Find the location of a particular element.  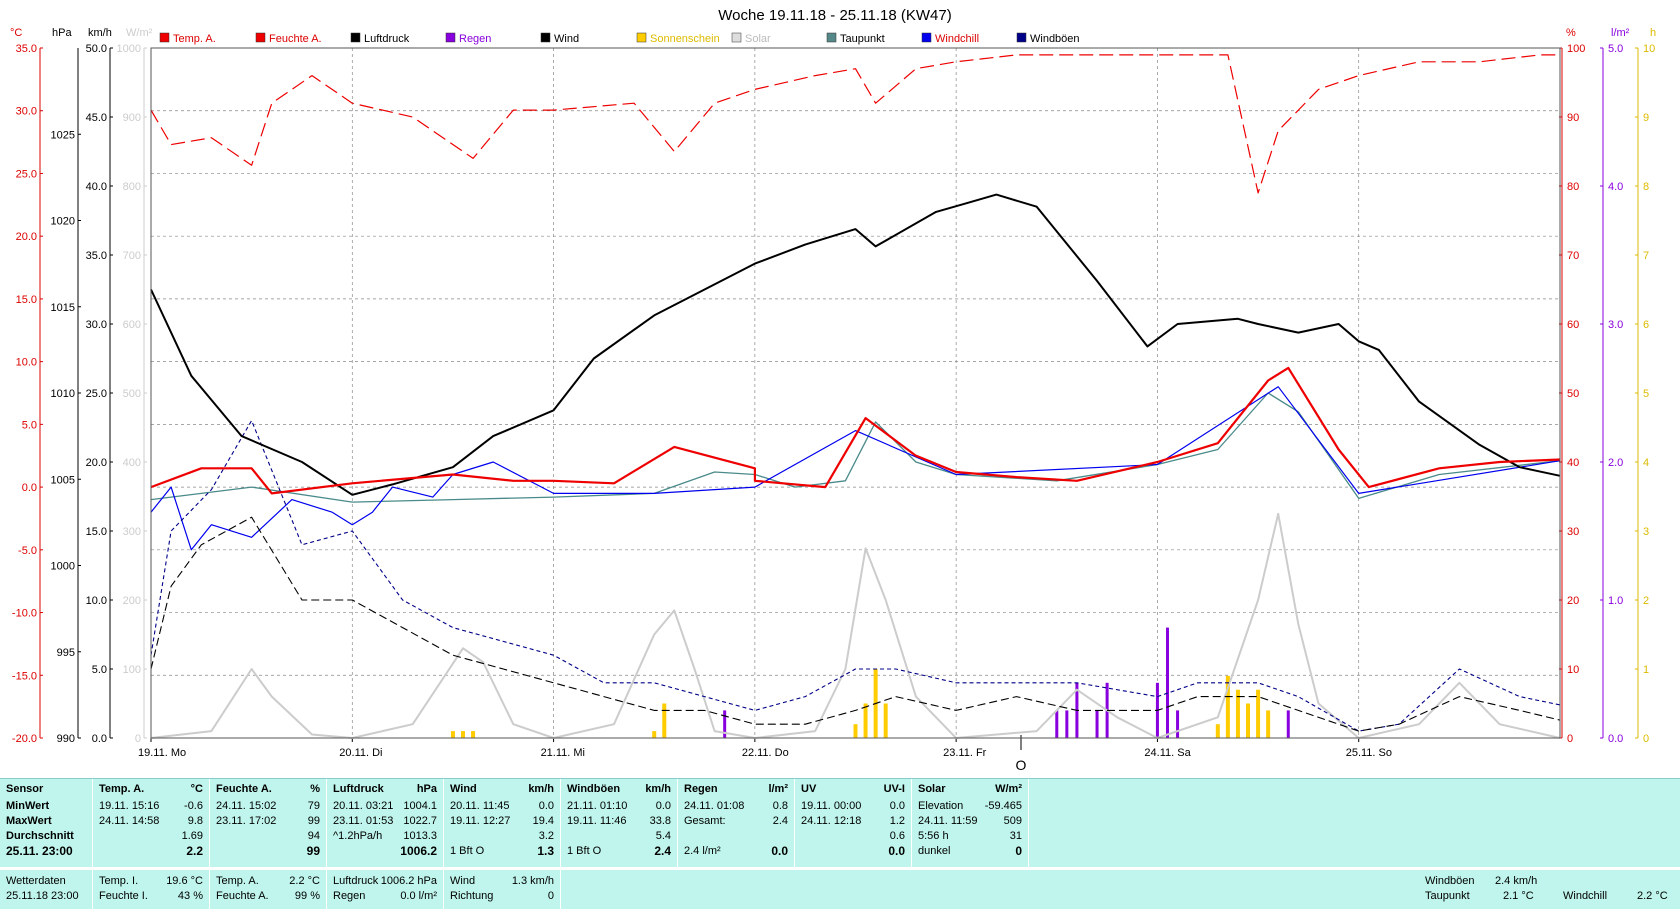

stats-time: 24.11. 01:08 is located at coordinates (714, 806).